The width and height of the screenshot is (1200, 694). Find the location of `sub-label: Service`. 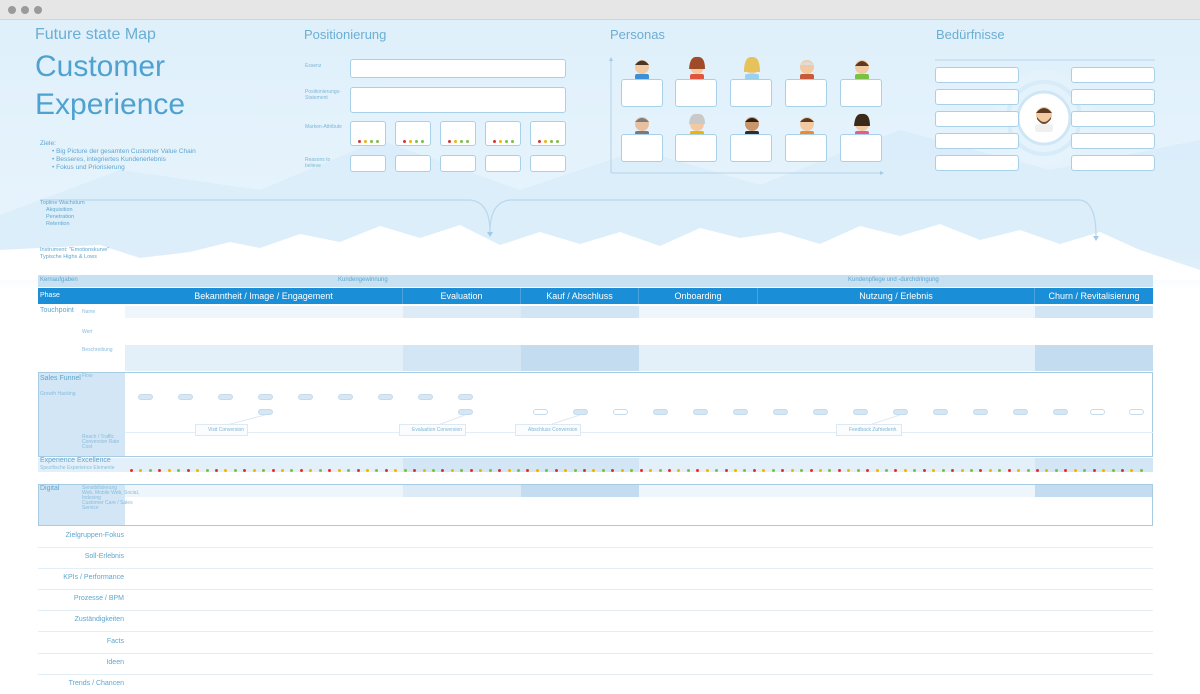

sub-label: Service is located at coordinates (90, 508).